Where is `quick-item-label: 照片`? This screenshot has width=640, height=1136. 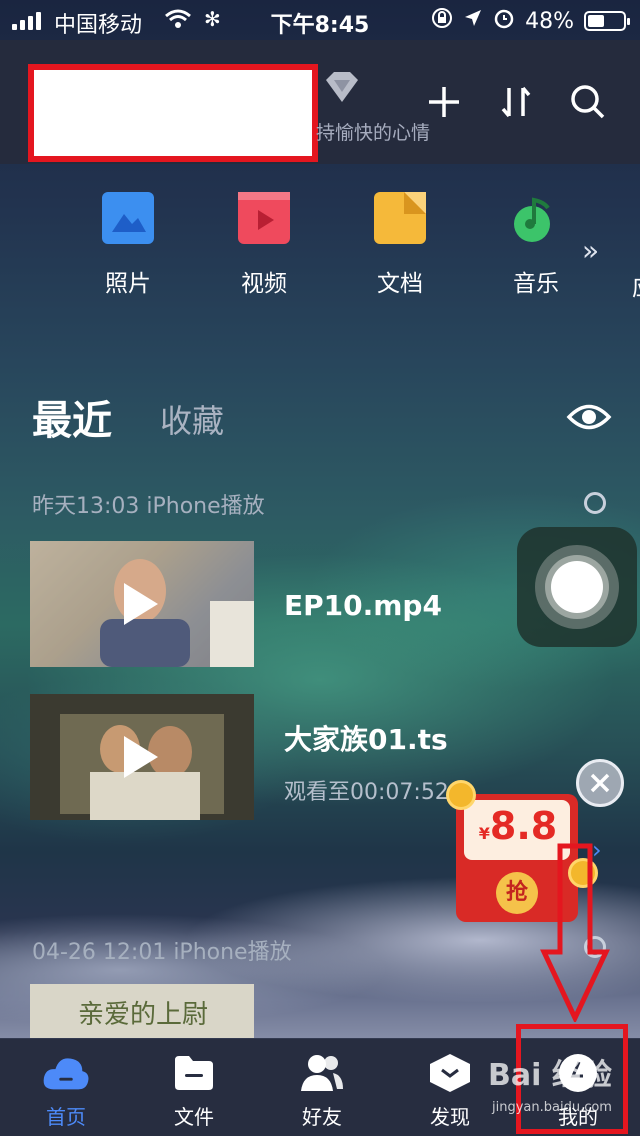 quick-item-label: 照片 is located at coordinates (128, 284).